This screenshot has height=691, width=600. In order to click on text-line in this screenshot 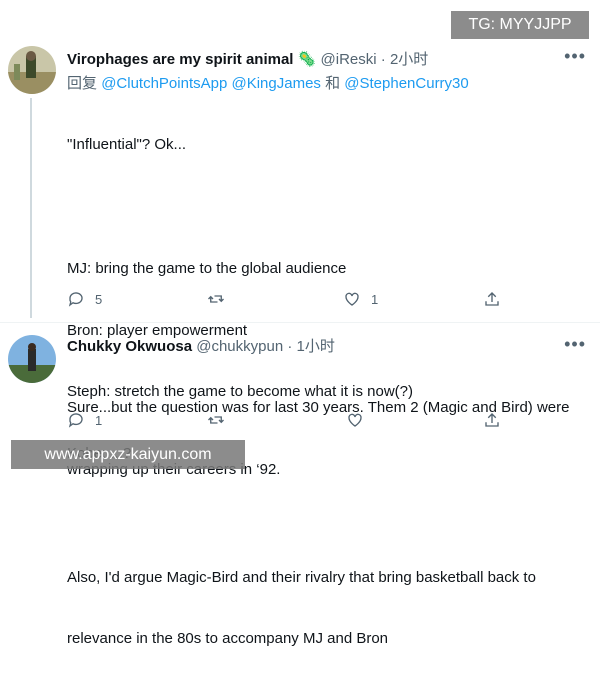, I will do `click(327, 207)`.